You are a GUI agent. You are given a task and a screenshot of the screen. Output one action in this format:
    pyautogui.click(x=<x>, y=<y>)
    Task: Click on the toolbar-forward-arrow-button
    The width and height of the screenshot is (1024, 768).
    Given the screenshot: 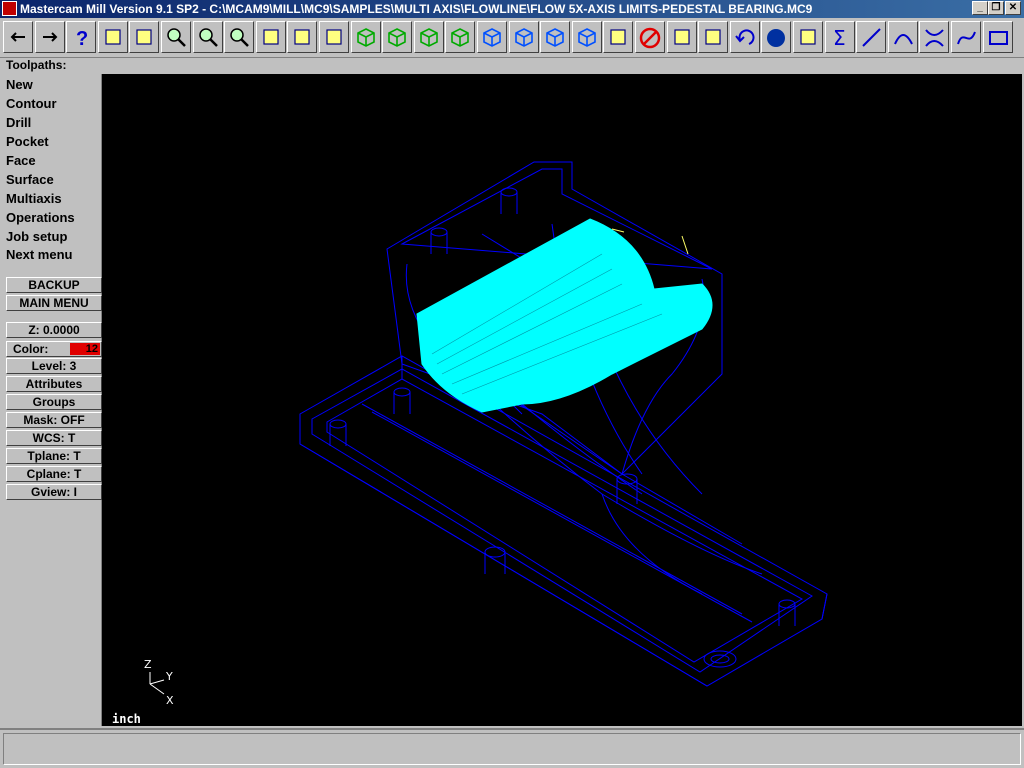 What is the action you would take?
    pyautogui.click(x=49, y=37)
    